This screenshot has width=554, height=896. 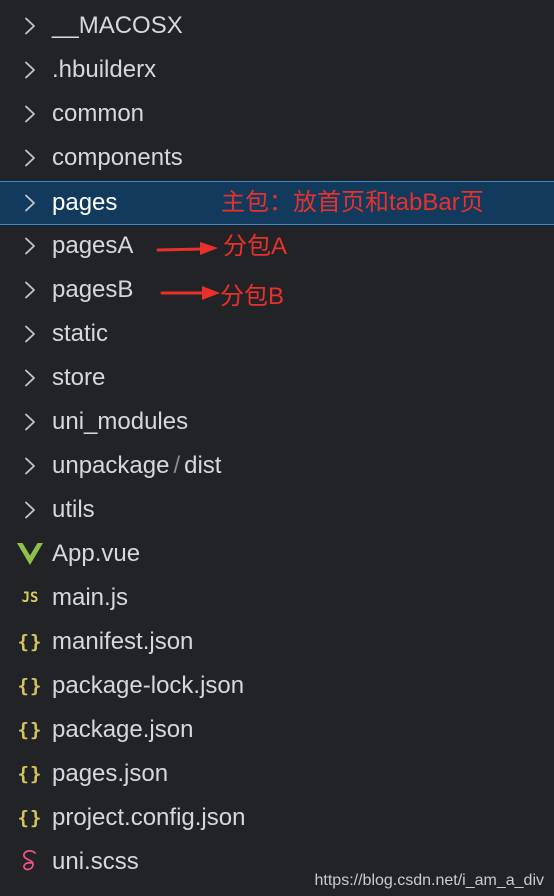 What do you see at coordinates (90, 597) in the screenshot?
I see `item-label: main.js` at bounding box center [90, 597].